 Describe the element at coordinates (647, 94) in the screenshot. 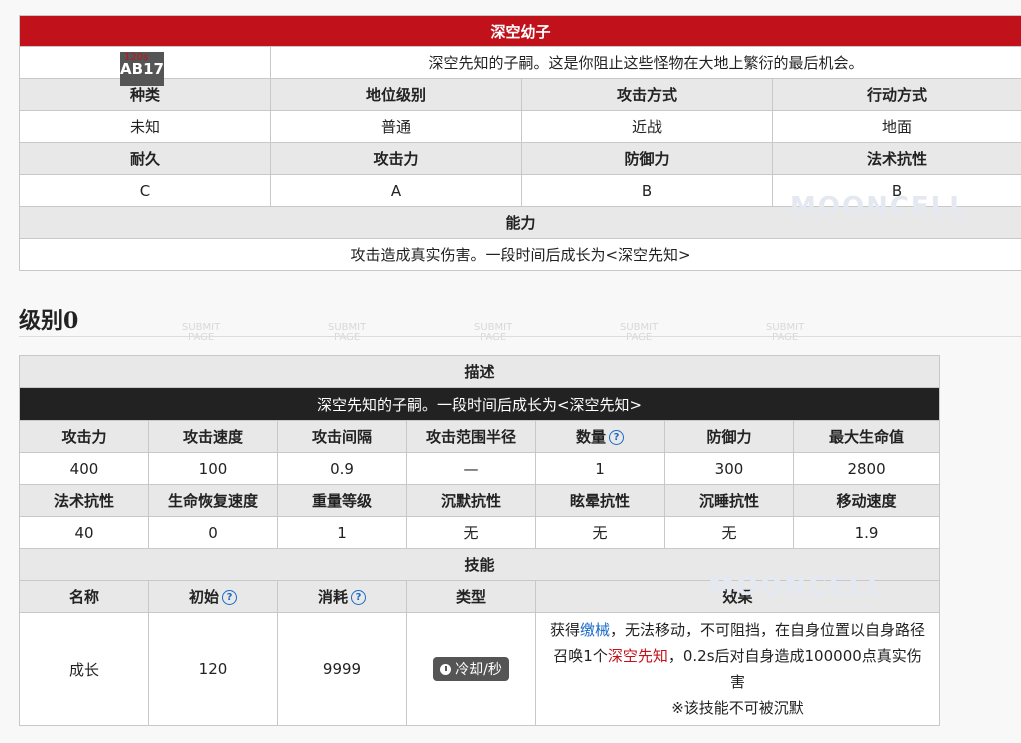

I see `label-attack-mode: 攻击方式` at that location.